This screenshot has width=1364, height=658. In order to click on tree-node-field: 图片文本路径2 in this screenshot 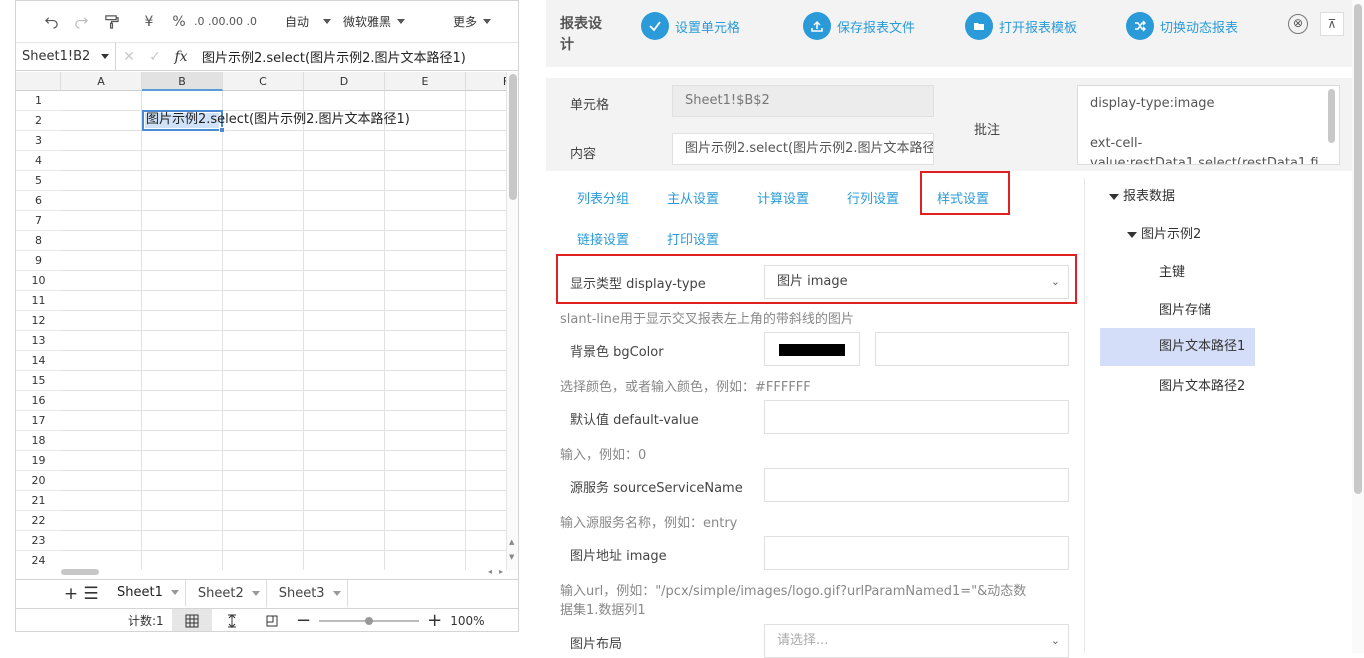, I will do `click(1202, 387)`.